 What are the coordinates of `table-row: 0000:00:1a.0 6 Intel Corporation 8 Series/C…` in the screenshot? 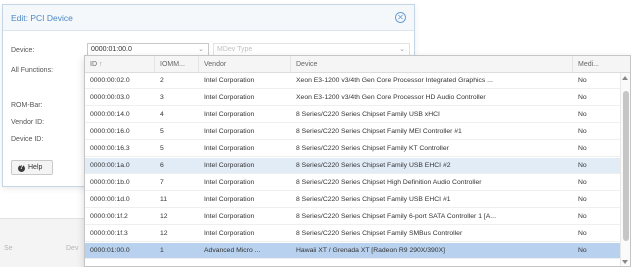 It's located at (353, 166).